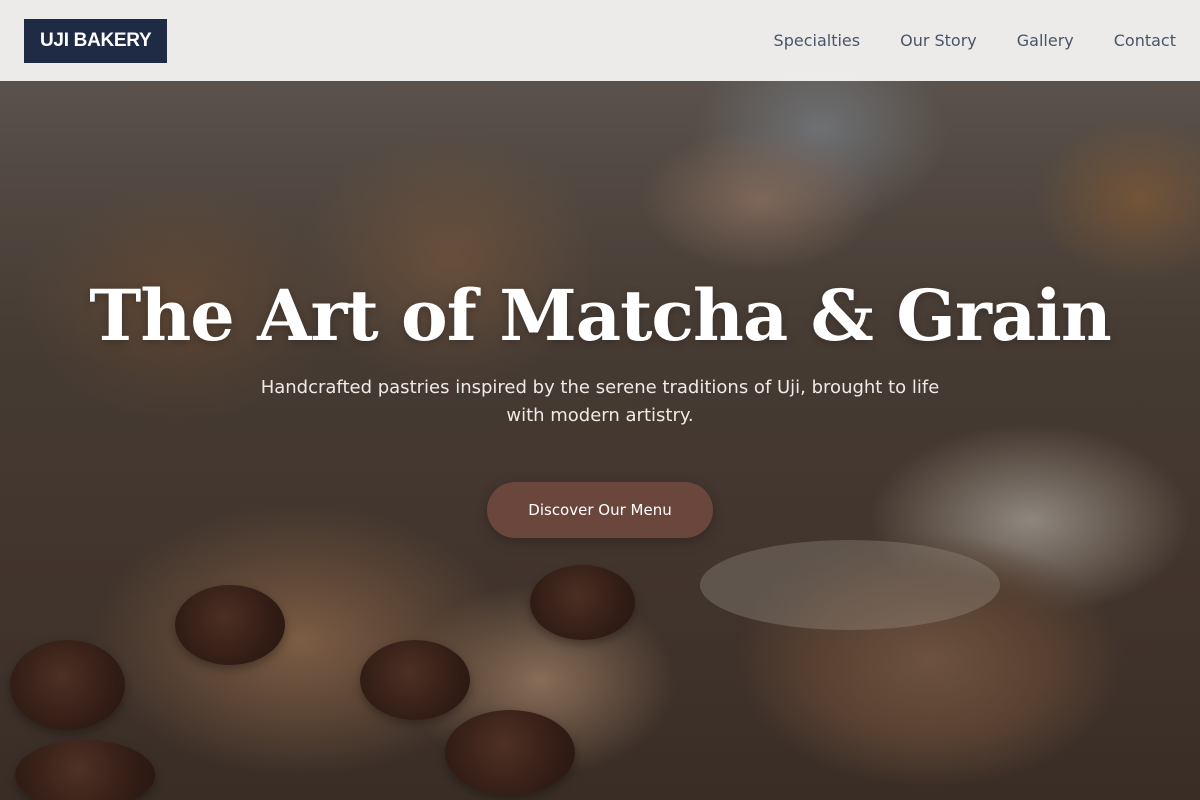 The image size is (1200, 800). What do you see at coordinates (1045, 40) in the screenshot?
I see `nav-link-gallery: Gallery` at bounding box center [1045, 40].